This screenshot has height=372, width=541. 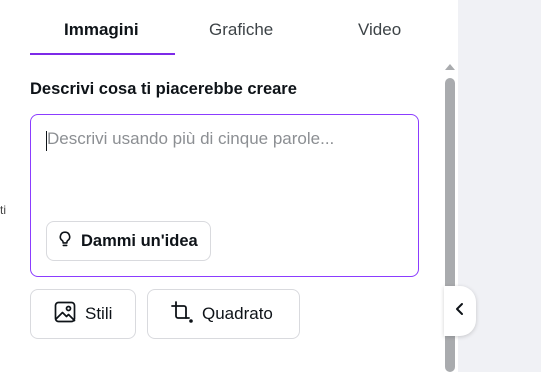 What do you see at coordinates (182, 314) in the screenshot?
I see `crop-icon` at bounding box center [182, 314].